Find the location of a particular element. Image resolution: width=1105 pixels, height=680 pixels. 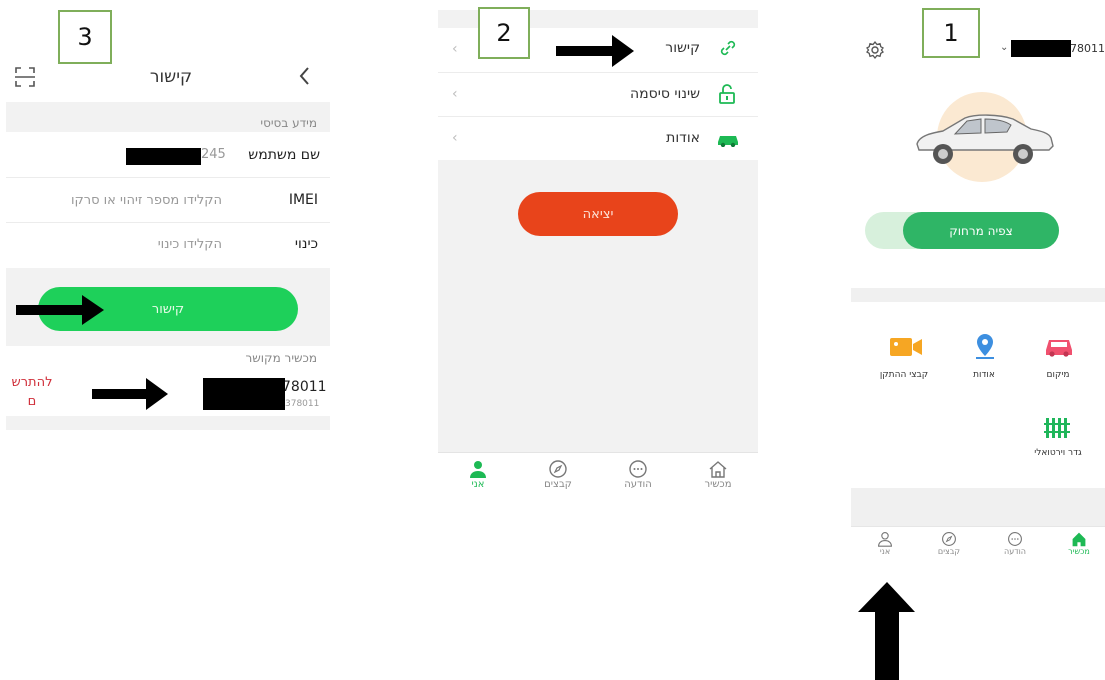

imei-label: IMEI is located at coordinates (303, 200).